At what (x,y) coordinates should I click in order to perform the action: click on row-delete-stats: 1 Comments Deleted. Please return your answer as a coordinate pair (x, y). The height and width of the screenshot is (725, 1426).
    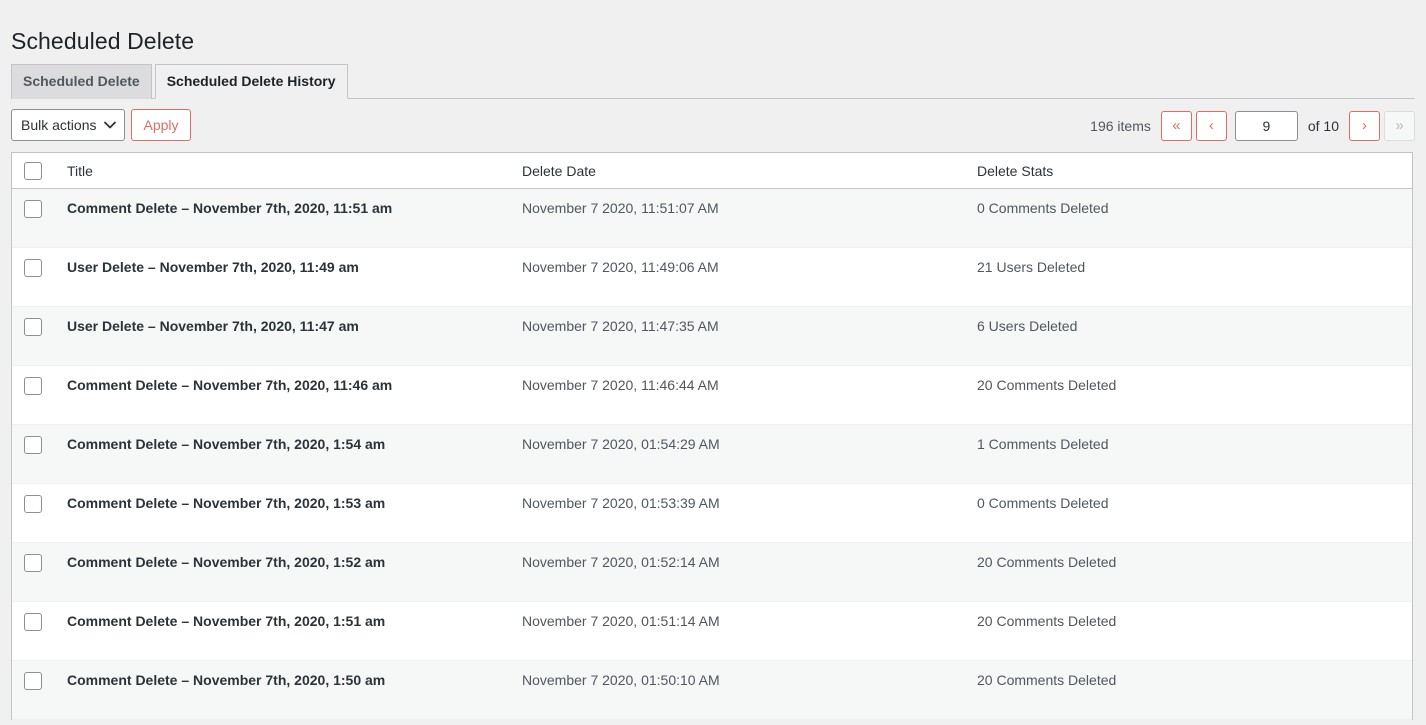
    Looking at the image, I should click on (1043, 444).